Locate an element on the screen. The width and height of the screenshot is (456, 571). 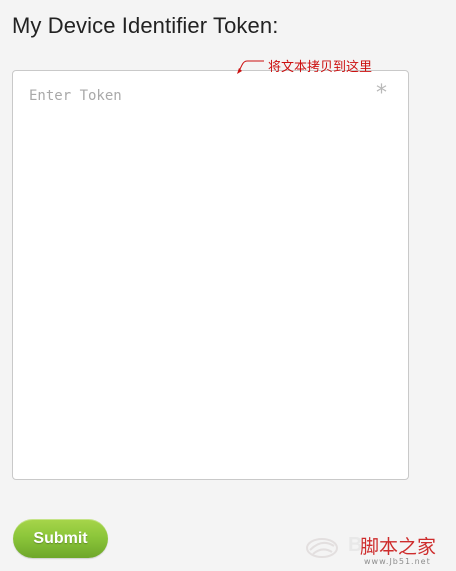
watermark-logo-icon is located at coordinates (322, 548).